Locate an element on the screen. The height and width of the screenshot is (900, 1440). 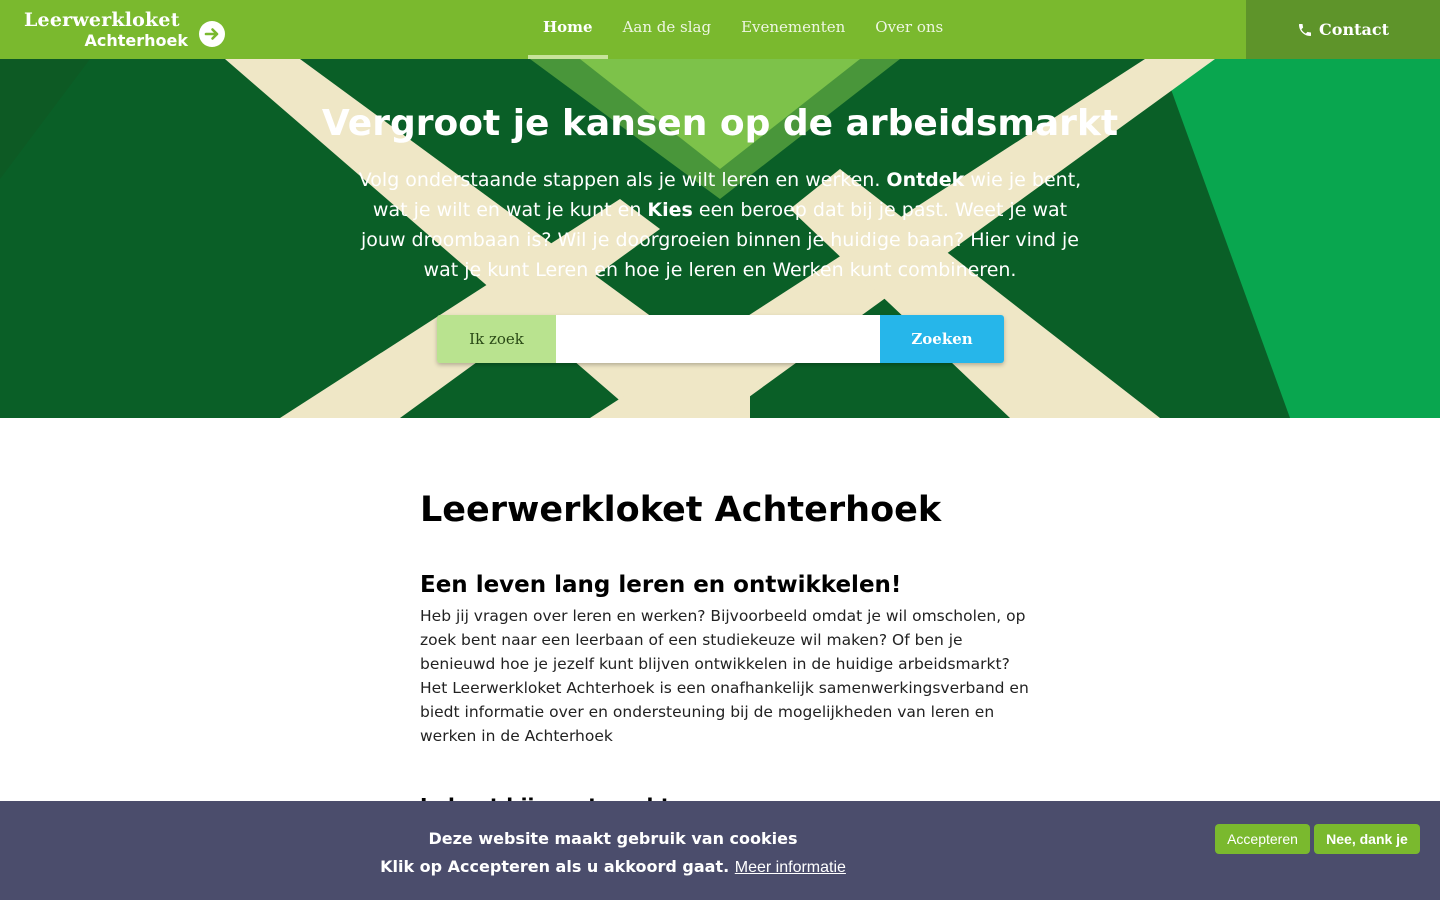
section-title-leven-lang-leren: Een leven lang leren en ontwikkelen! is located at coordinates (661, 585).